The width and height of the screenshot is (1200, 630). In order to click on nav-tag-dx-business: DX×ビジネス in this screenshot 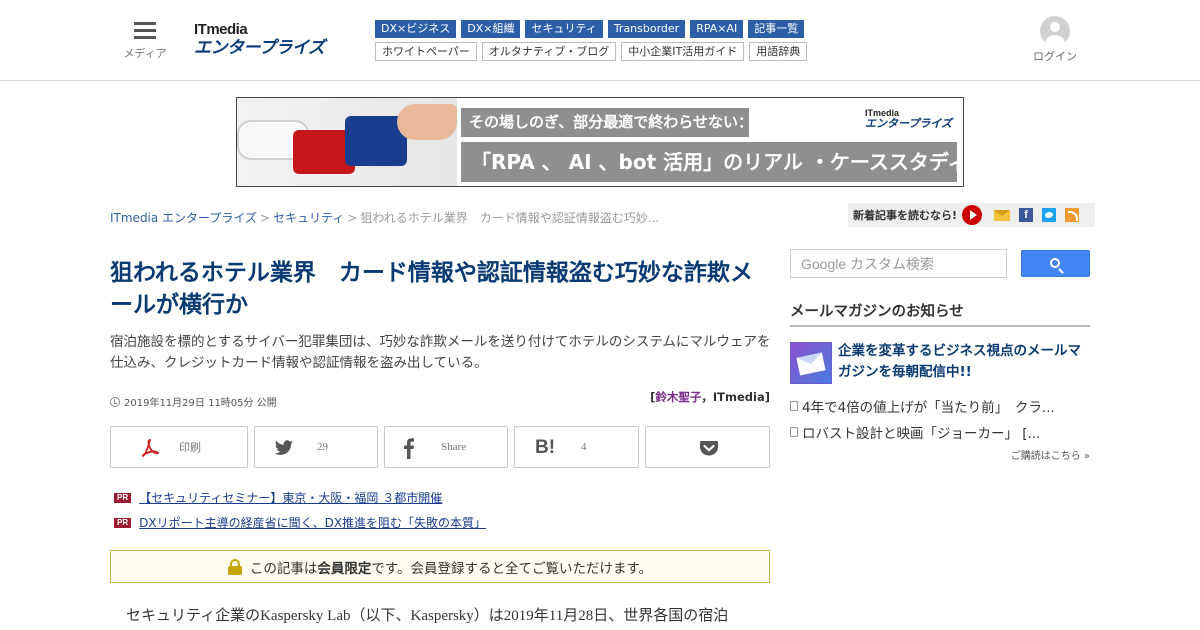, I will do `click(416, 29)`.